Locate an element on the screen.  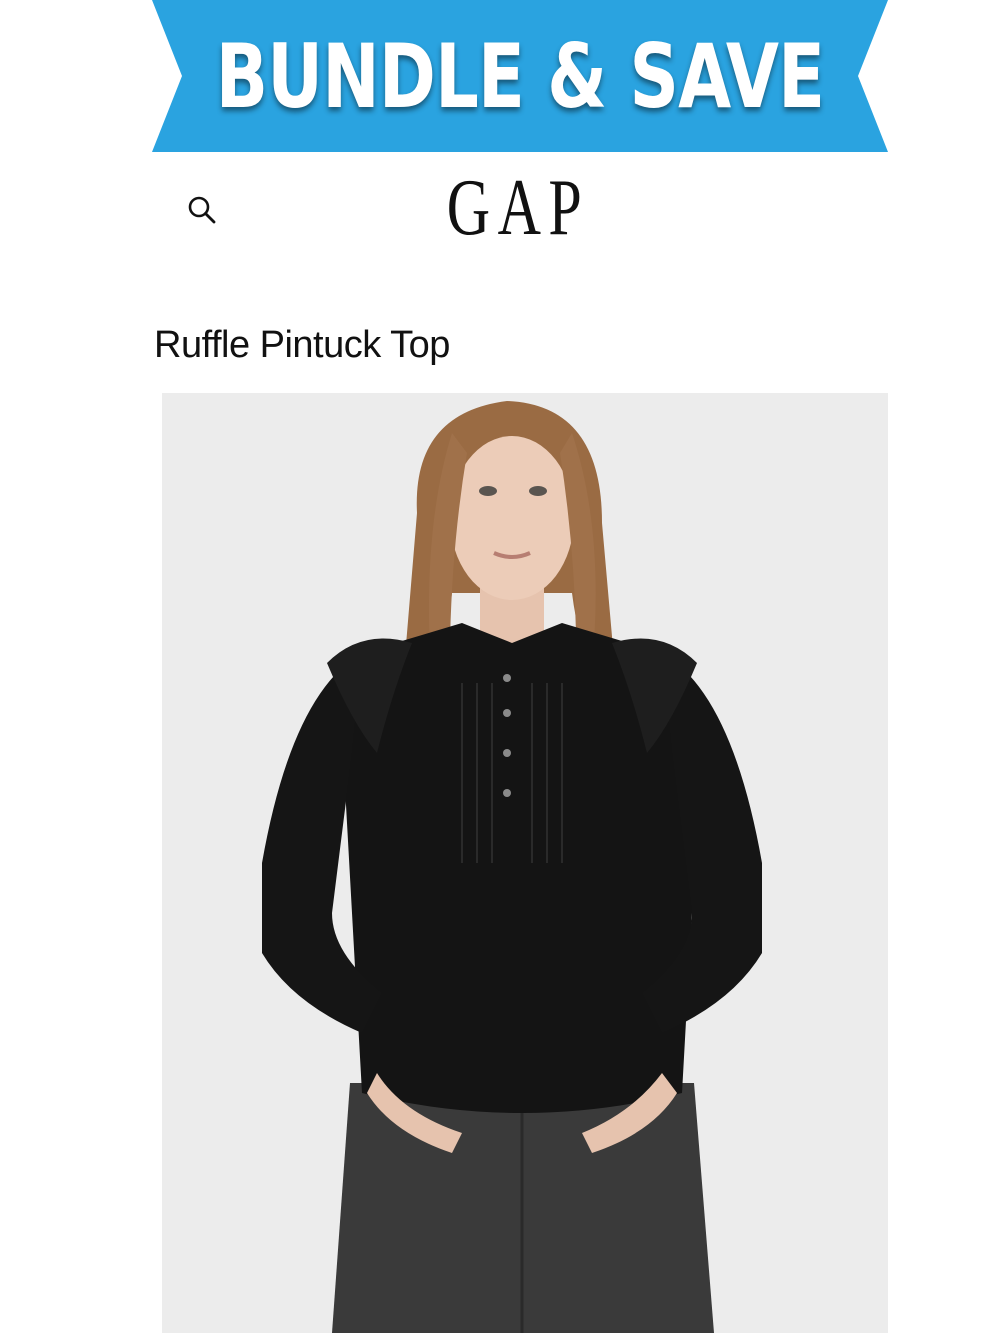
search-icon is located at coordinates (202, 210).